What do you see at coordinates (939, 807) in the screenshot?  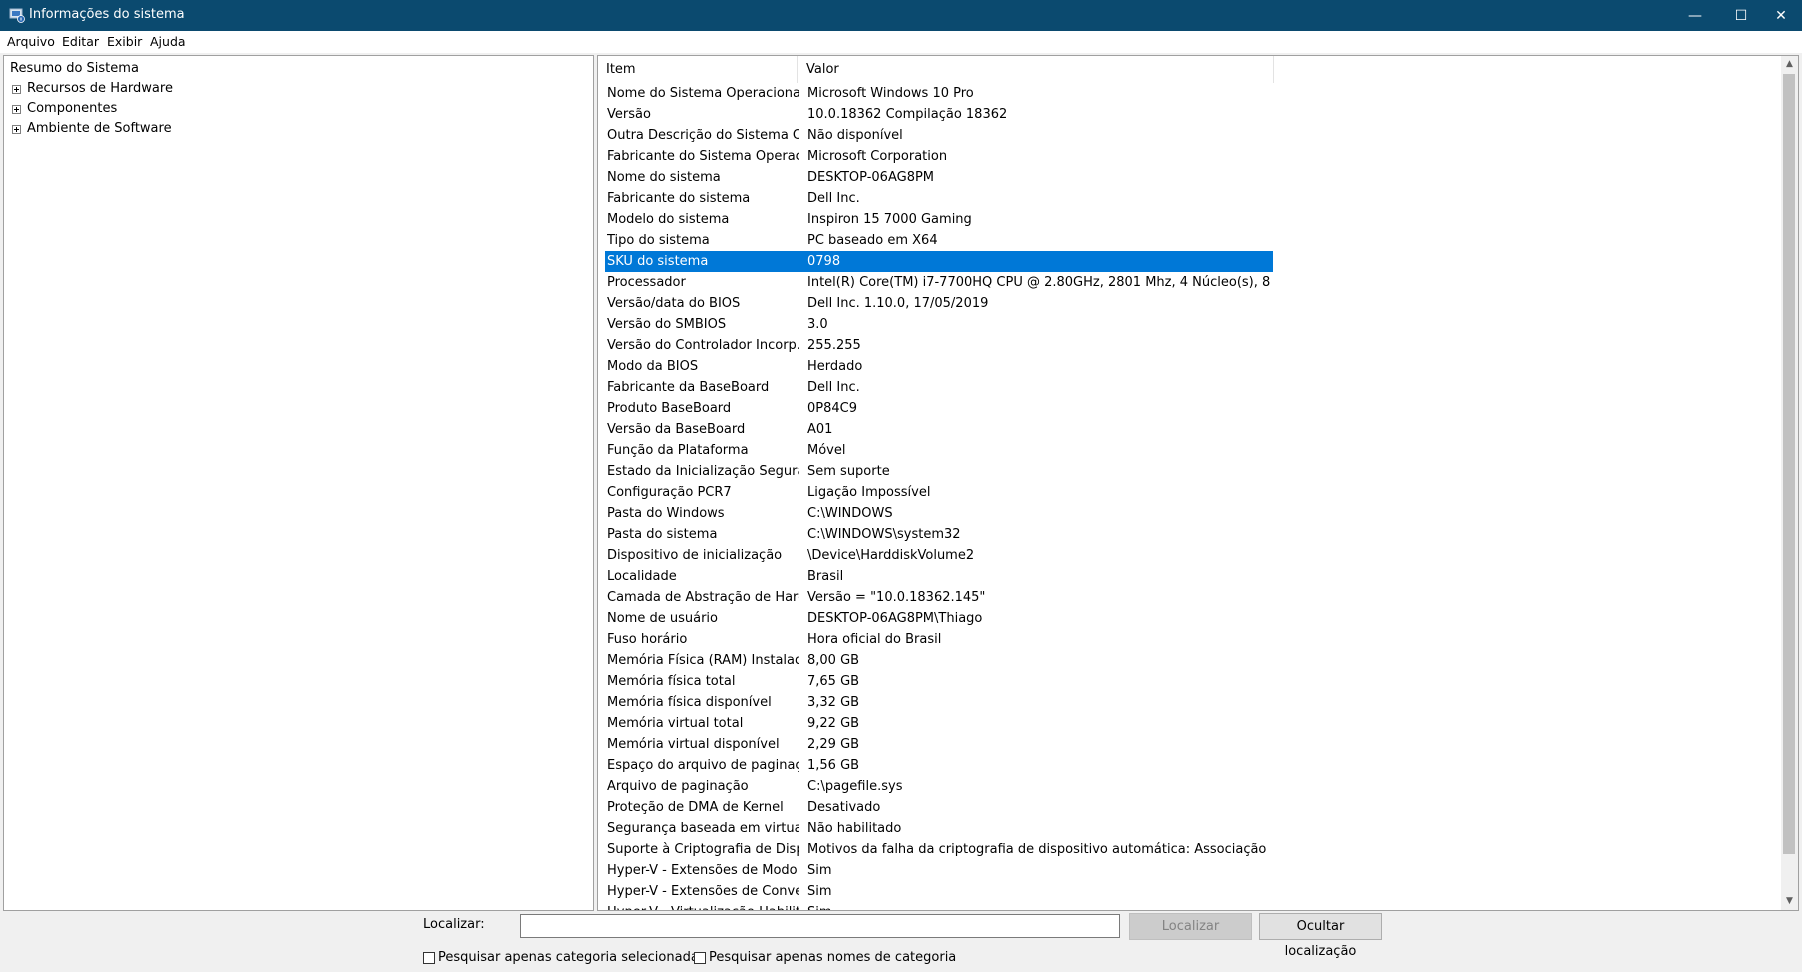 I see `table-row: Proteção de DMA de Kernel Desativado` at bounding box center [939, 807].